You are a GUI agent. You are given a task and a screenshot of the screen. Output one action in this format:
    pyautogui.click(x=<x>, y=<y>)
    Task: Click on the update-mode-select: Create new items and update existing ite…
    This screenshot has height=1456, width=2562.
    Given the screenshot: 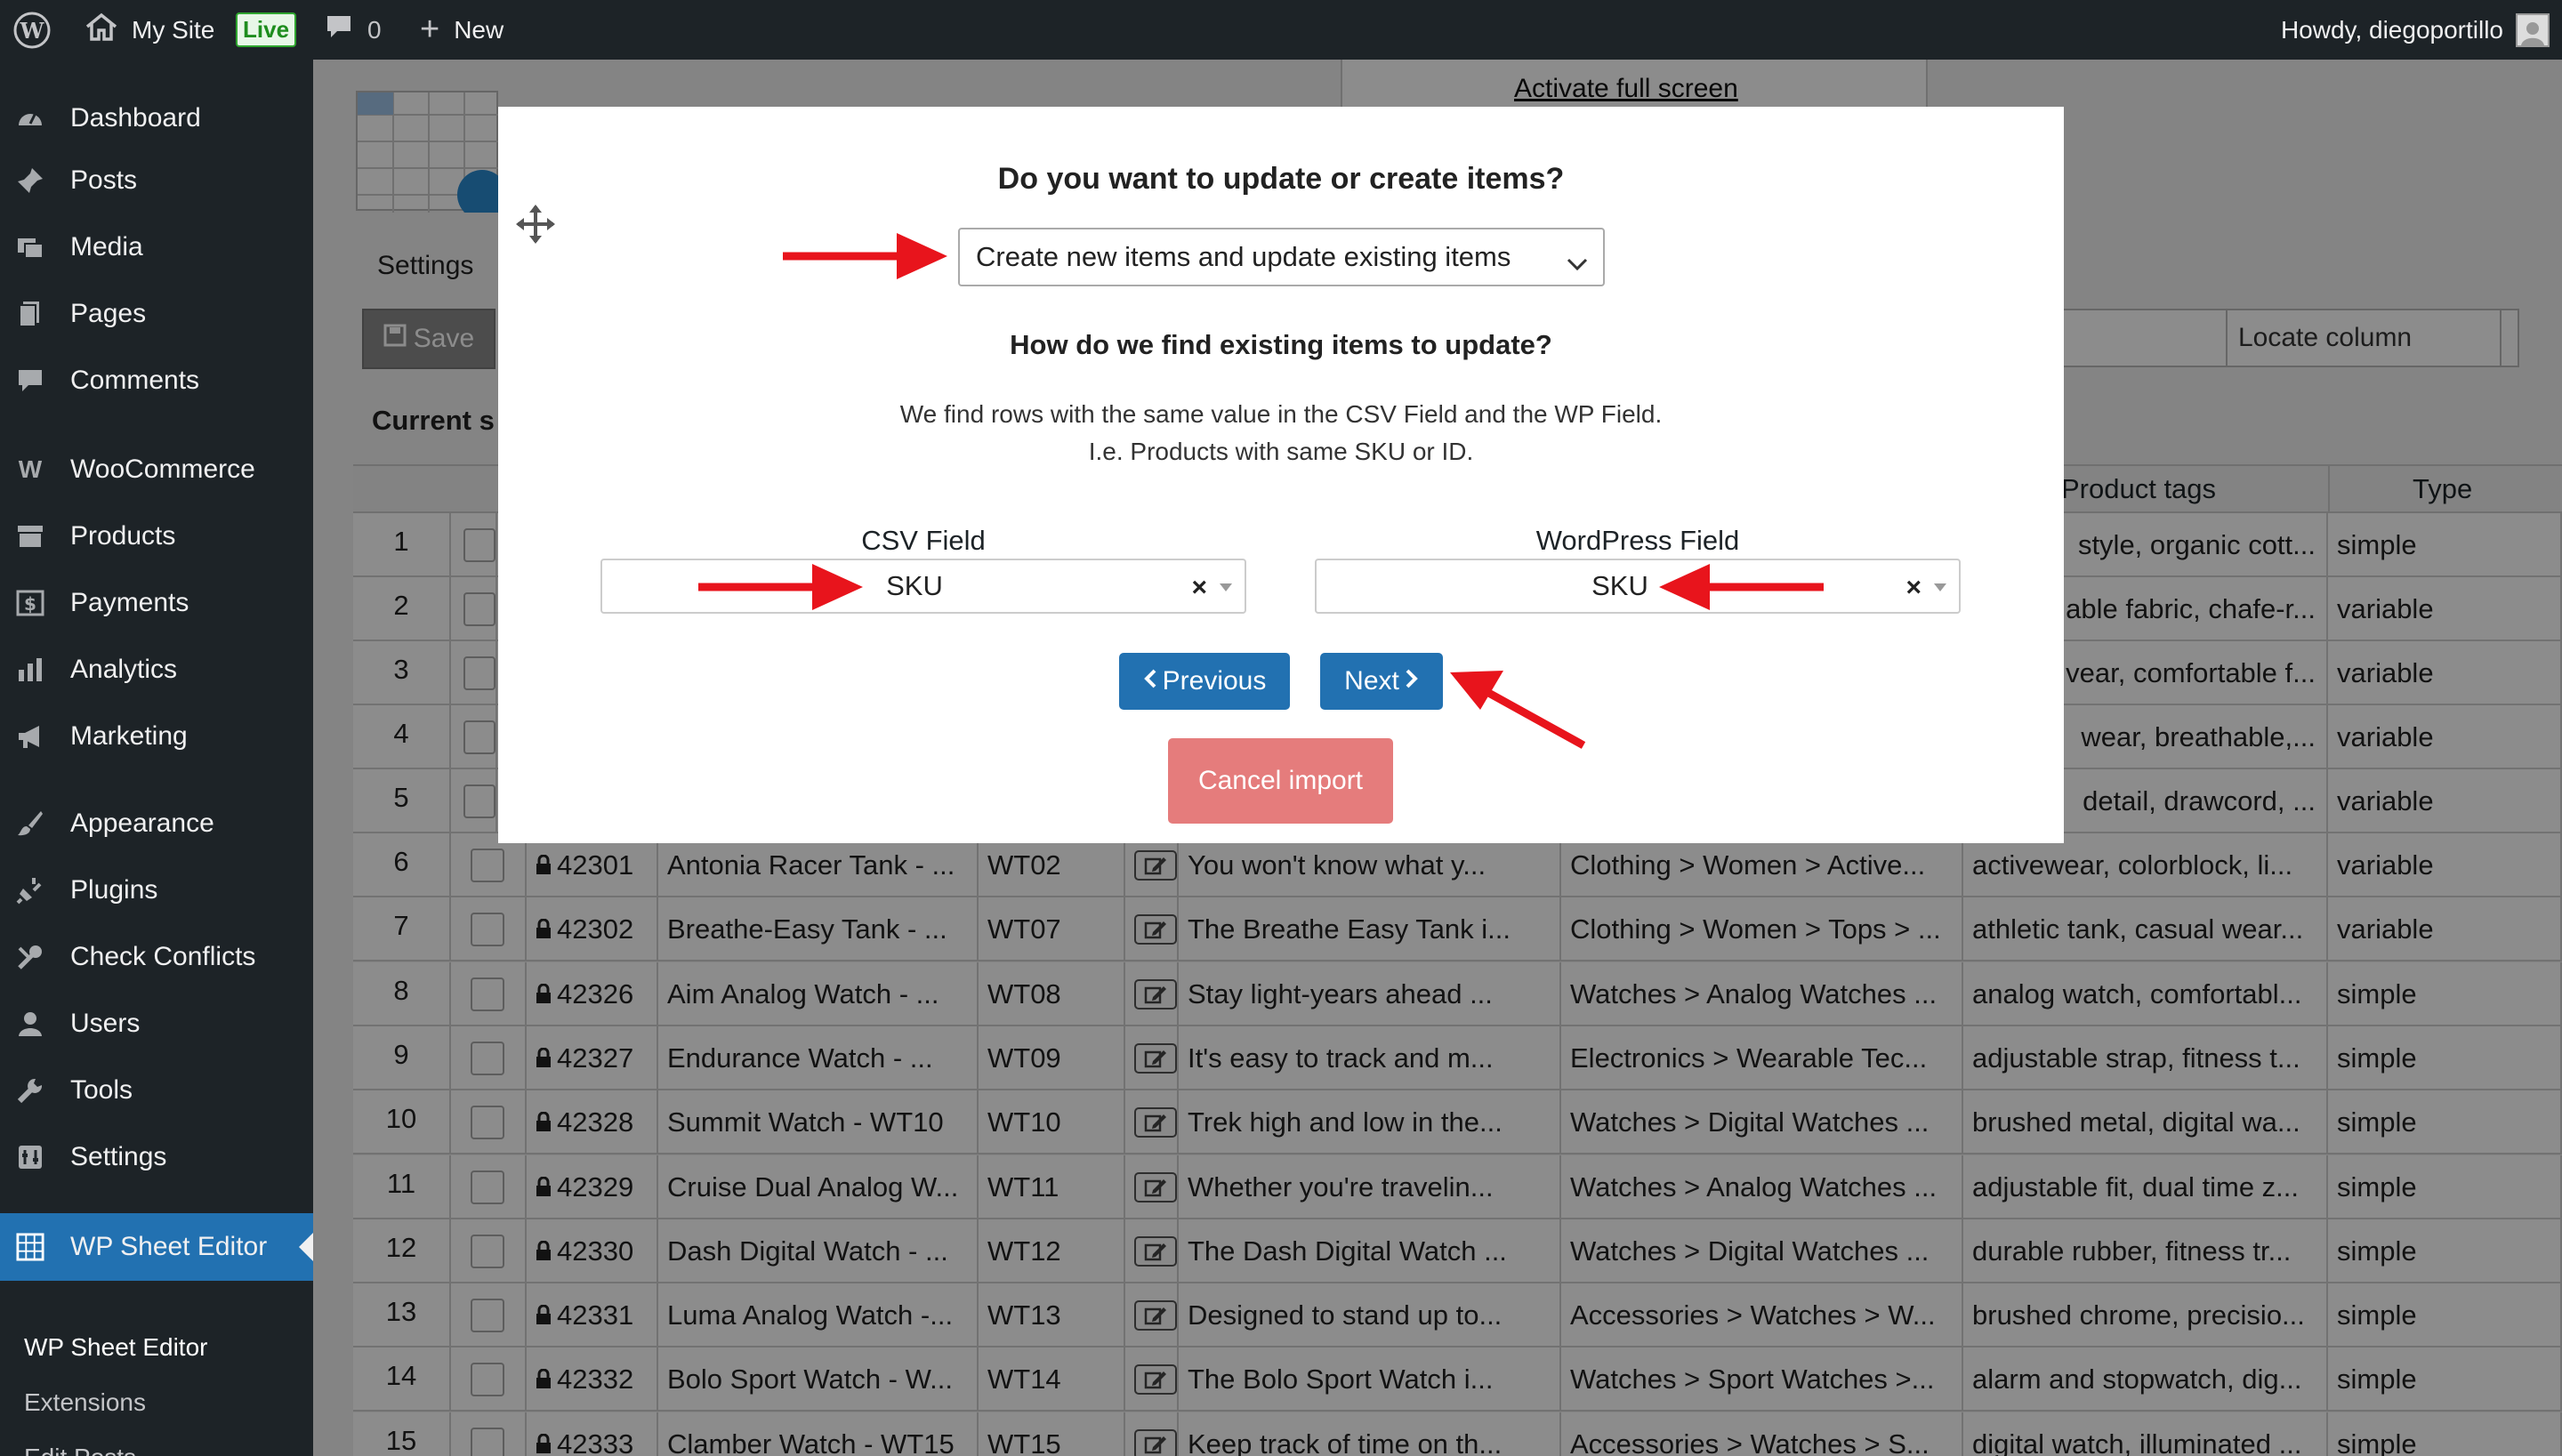 What is the action you would take?
    pyautogui.click(x=1281, y=257)
    